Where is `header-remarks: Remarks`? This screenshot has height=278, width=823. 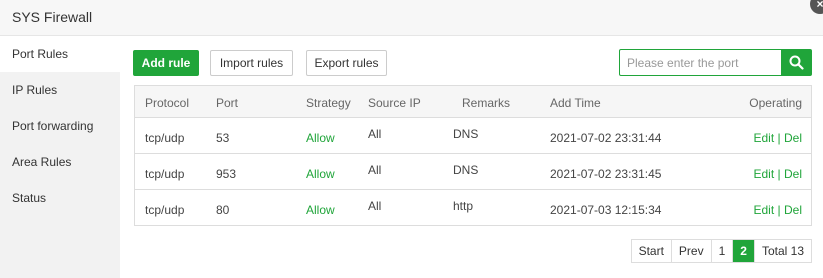
header-remarks: Remarks is located at coordinates (486, 103).